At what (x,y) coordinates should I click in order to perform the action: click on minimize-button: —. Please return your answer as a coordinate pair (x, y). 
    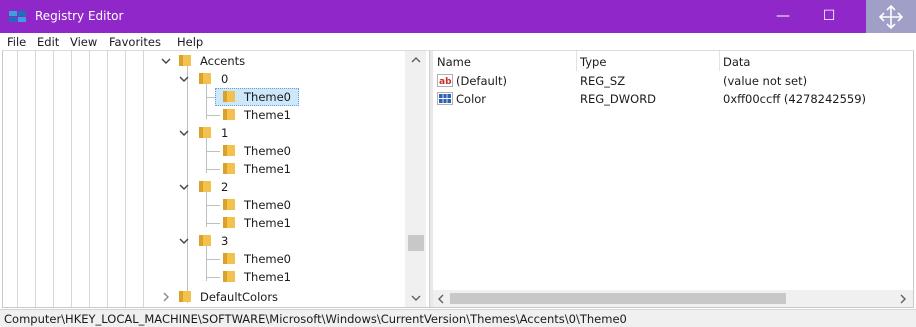
    Looking at the image, I should click on (783, 16).